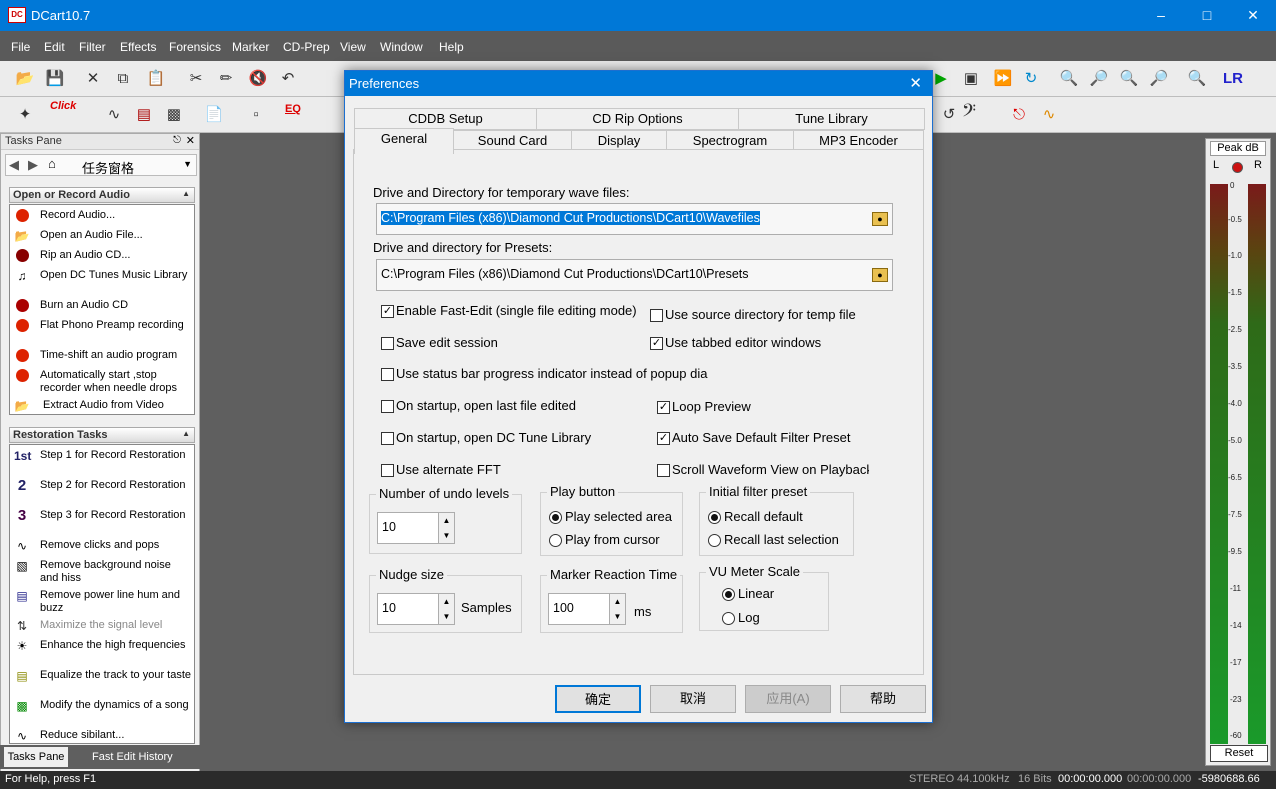  What do you see at coordinates (387, 311) in the screenshot?
I see `enable-fast-edit-checkbox: ✓` at bounding box center [387, 311].